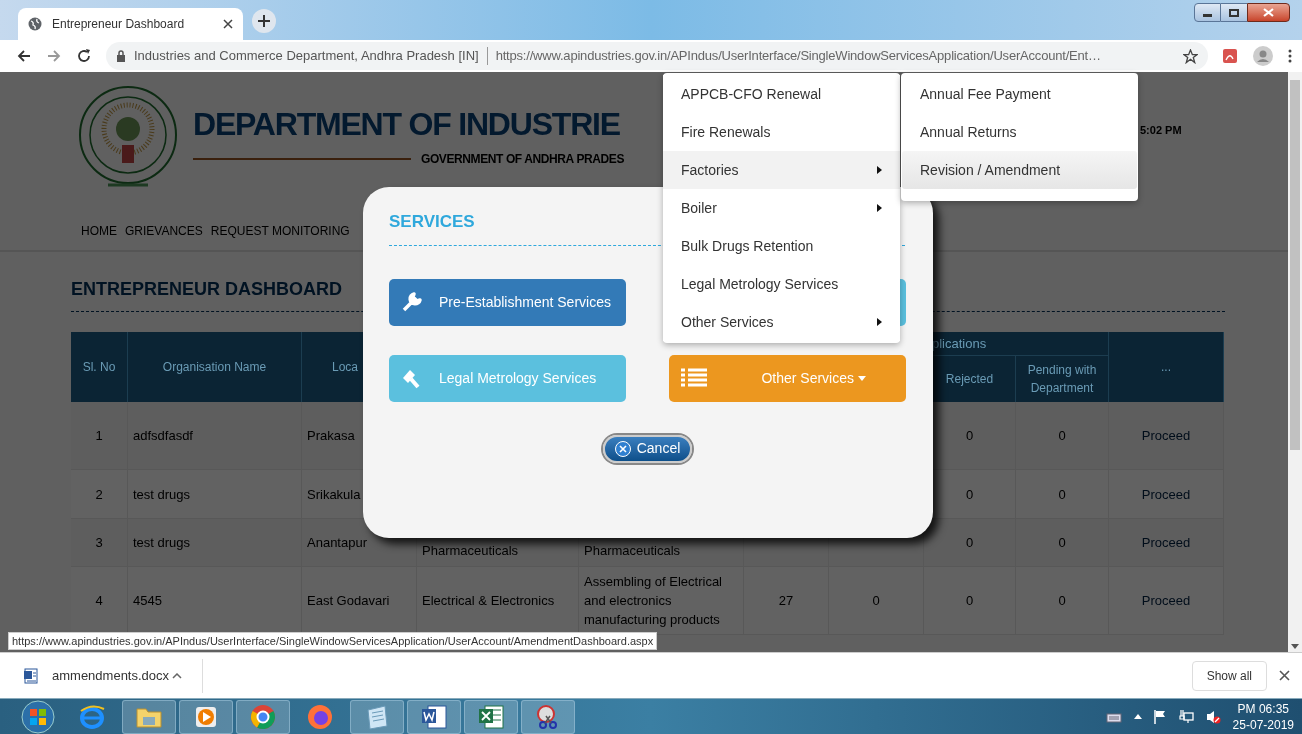  Describe the element at coordinates (781, 284) in the screenshot. I see `menu-item: Legal Metrology Services` at that location.